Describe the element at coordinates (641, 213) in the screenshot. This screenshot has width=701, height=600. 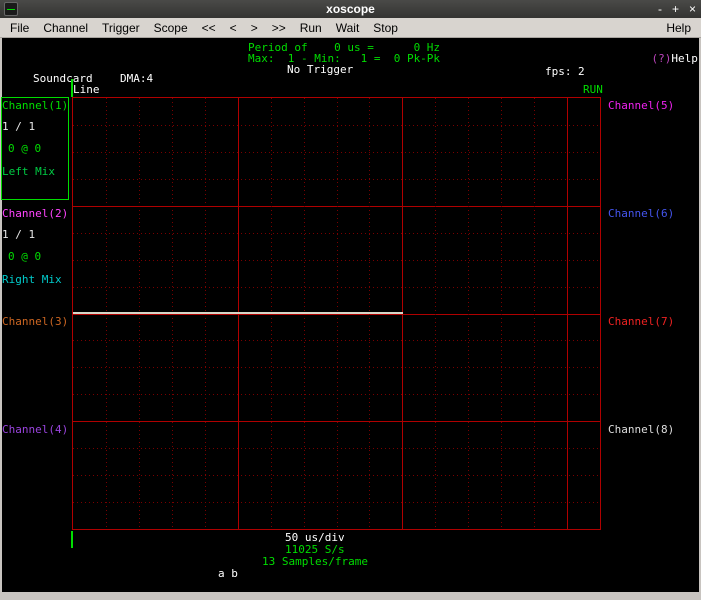
I see `channel-6-label: Channel(6)` at that location.